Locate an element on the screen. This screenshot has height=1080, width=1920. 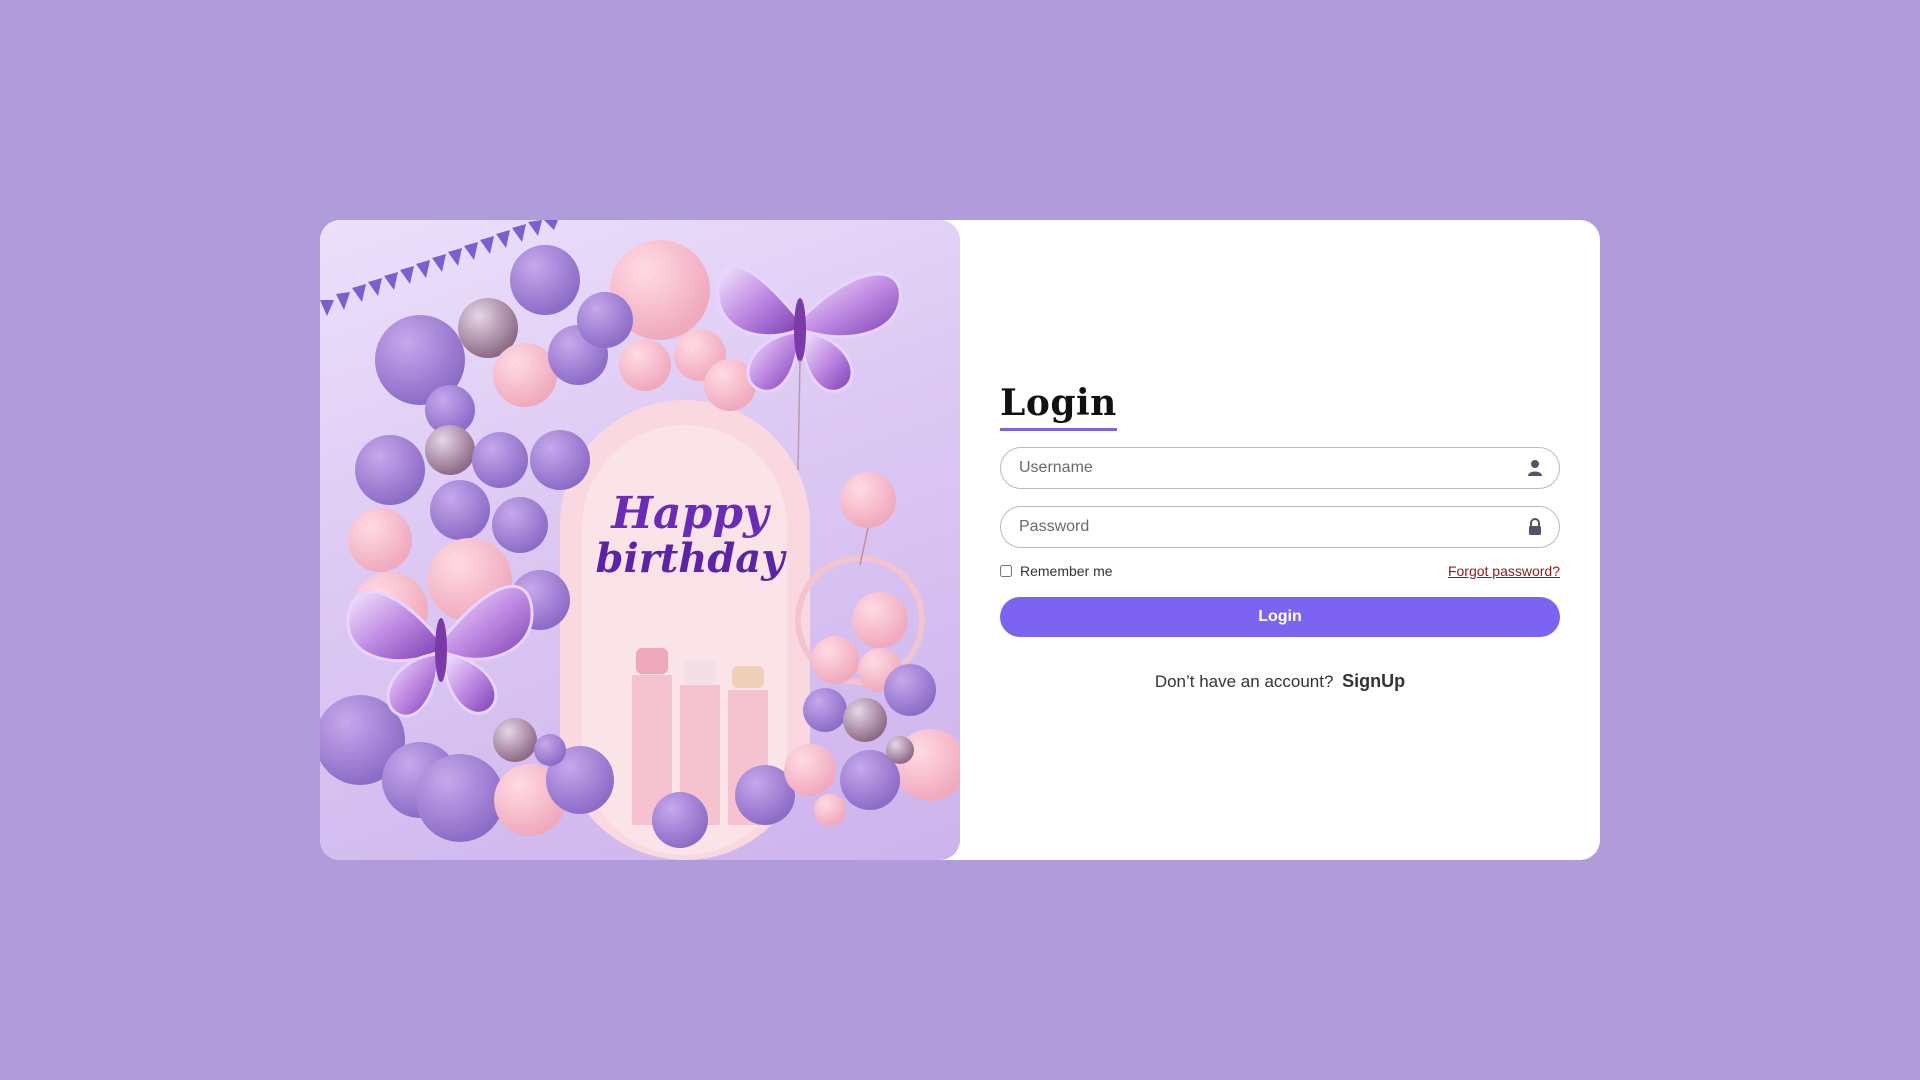
options-row: Remember me Forgot password? is located at coordinates (1280, 571).